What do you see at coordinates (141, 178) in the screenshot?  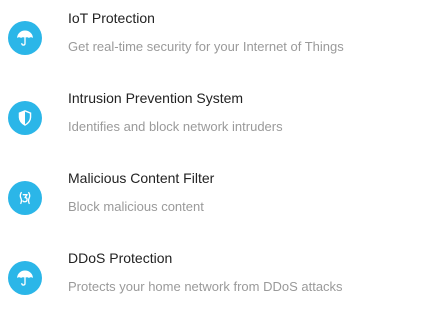 I see `feature-title: Malicious Content Filter` at bounding box center [141, 178].